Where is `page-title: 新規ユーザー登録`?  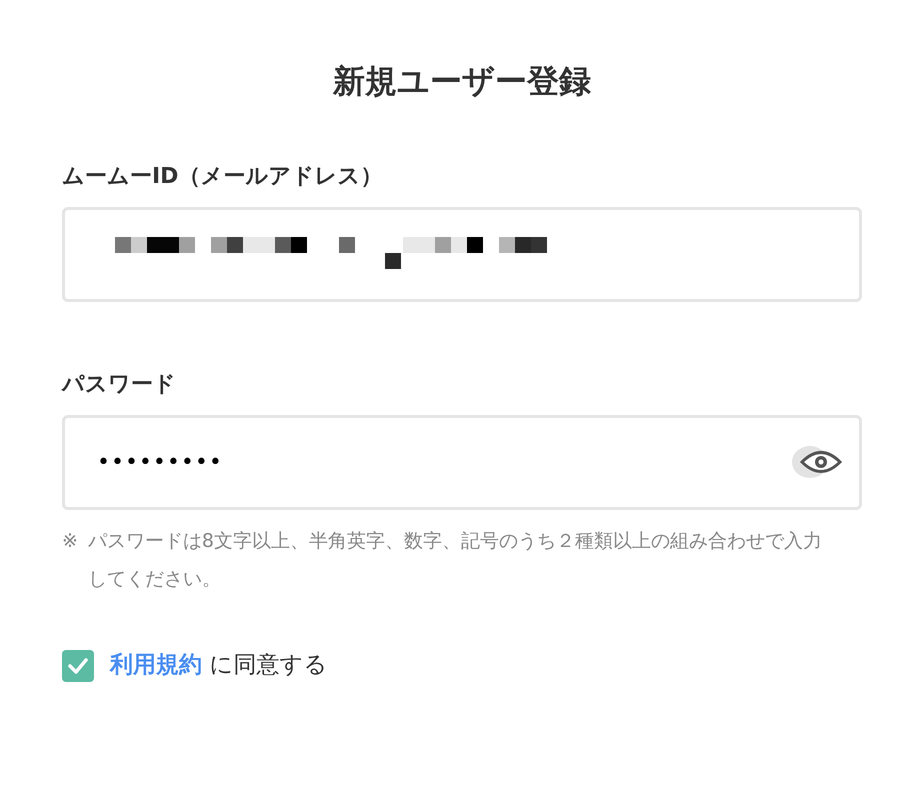
page-title: 新規ユーザー登録 is located at coordinates (462, 81).